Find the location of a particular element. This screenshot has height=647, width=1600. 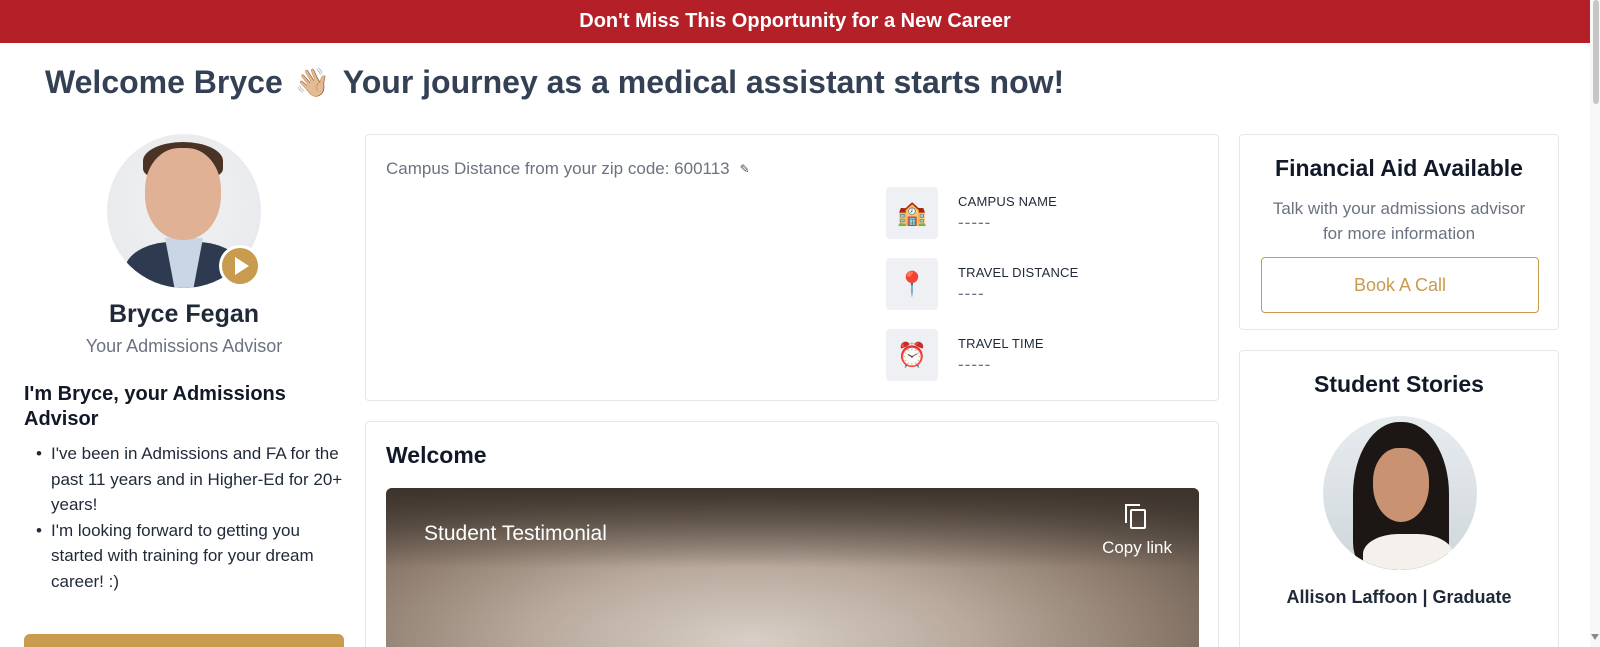

play-icon is located at coordinates (242, 266).